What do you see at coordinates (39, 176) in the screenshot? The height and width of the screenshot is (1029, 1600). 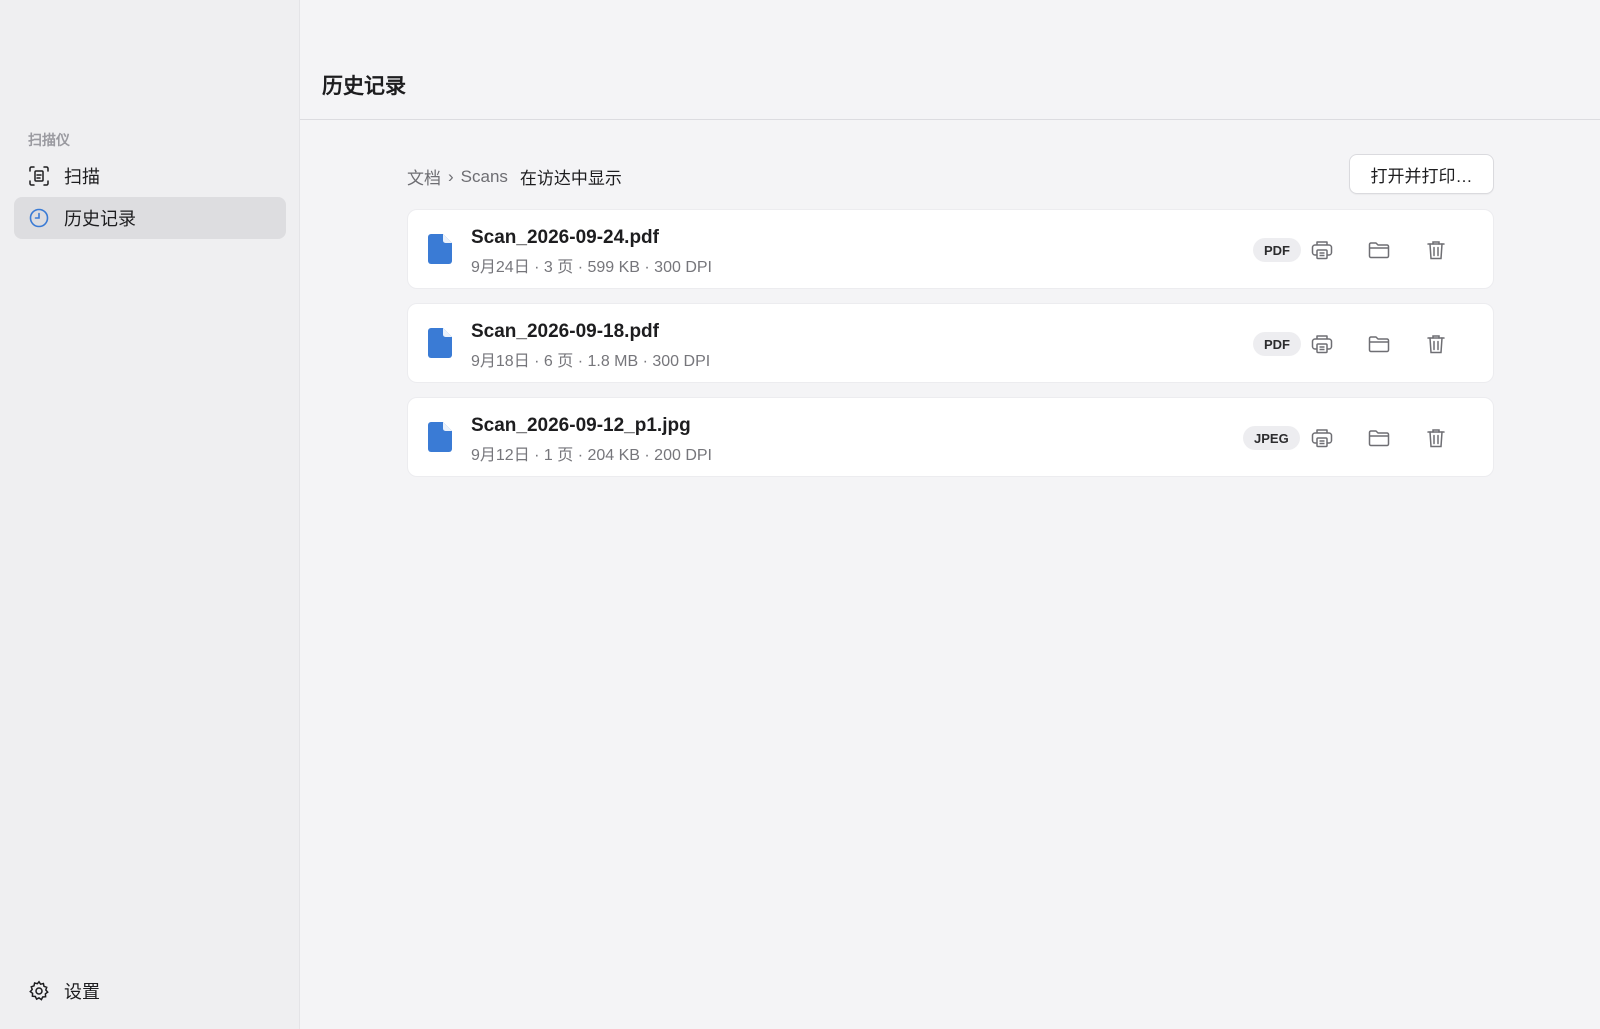 I see `document-scan-icon` at bounding box center [39, 176].